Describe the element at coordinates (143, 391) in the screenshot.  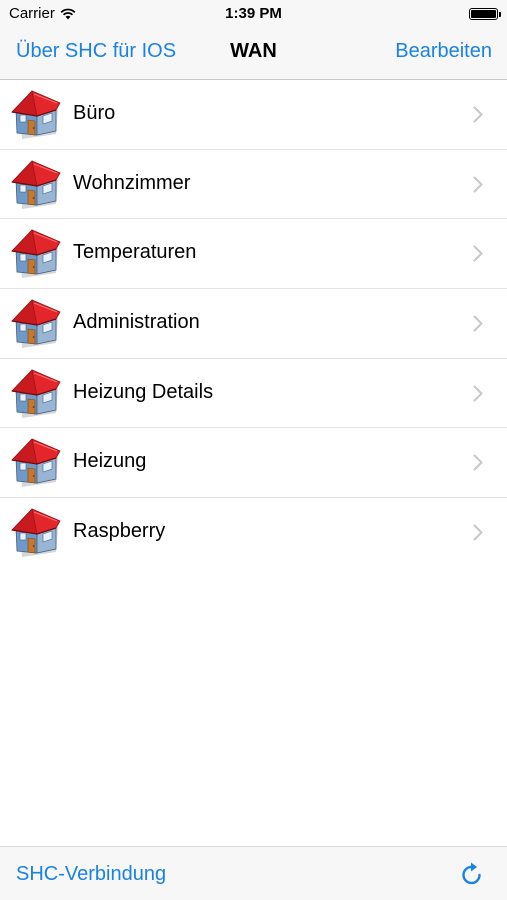
I see `list-item-label: Heizung Details` at that location.